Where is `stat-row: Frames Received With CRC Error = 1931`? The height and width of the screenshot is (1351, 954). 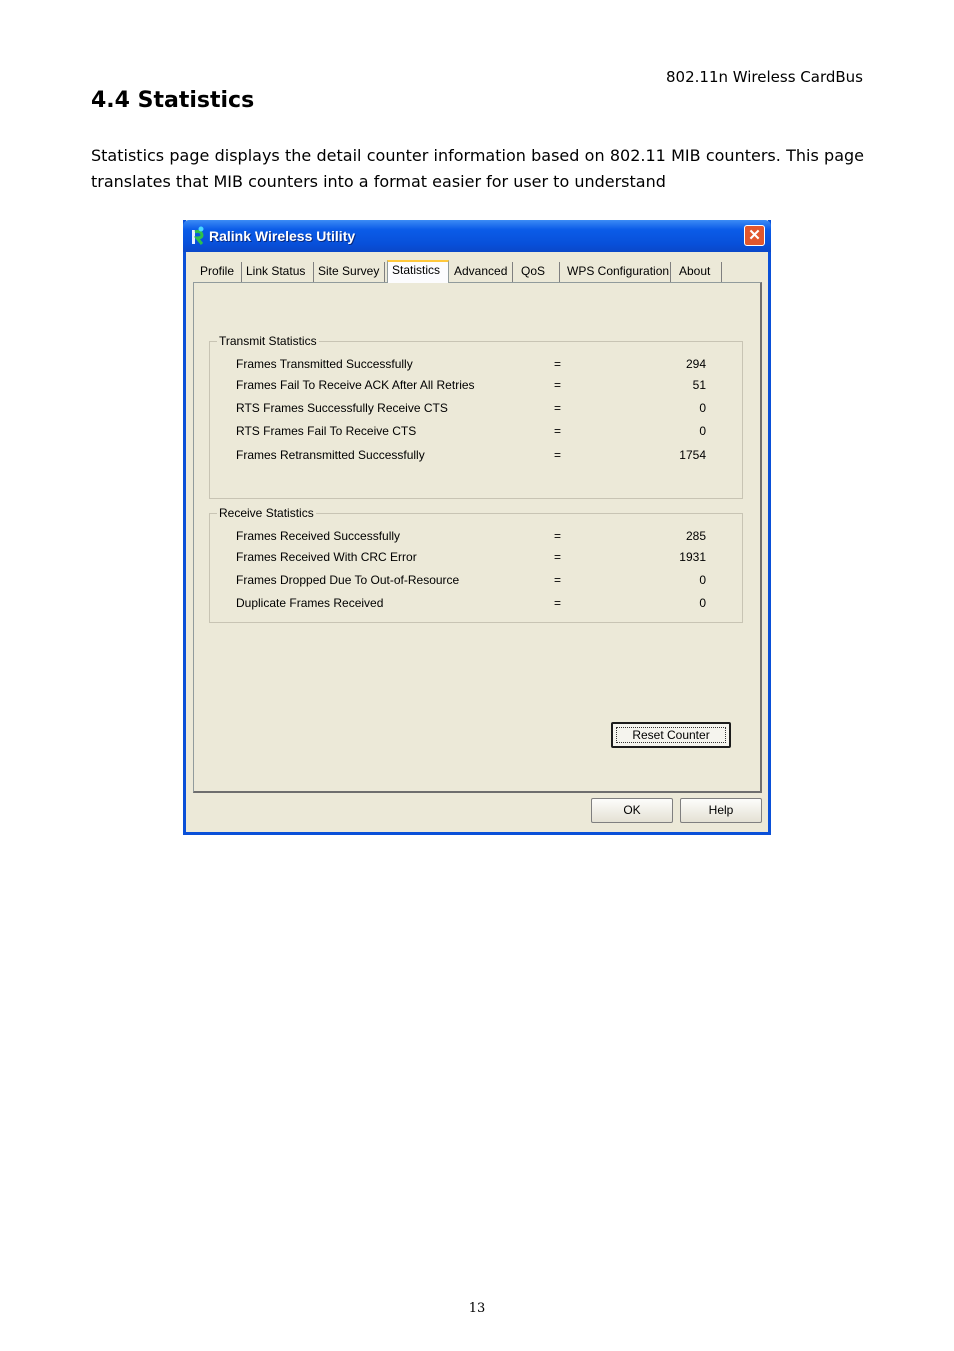 stat-row: Frames Received With CRC Error = 1931 is located at coordinates (471, 558).